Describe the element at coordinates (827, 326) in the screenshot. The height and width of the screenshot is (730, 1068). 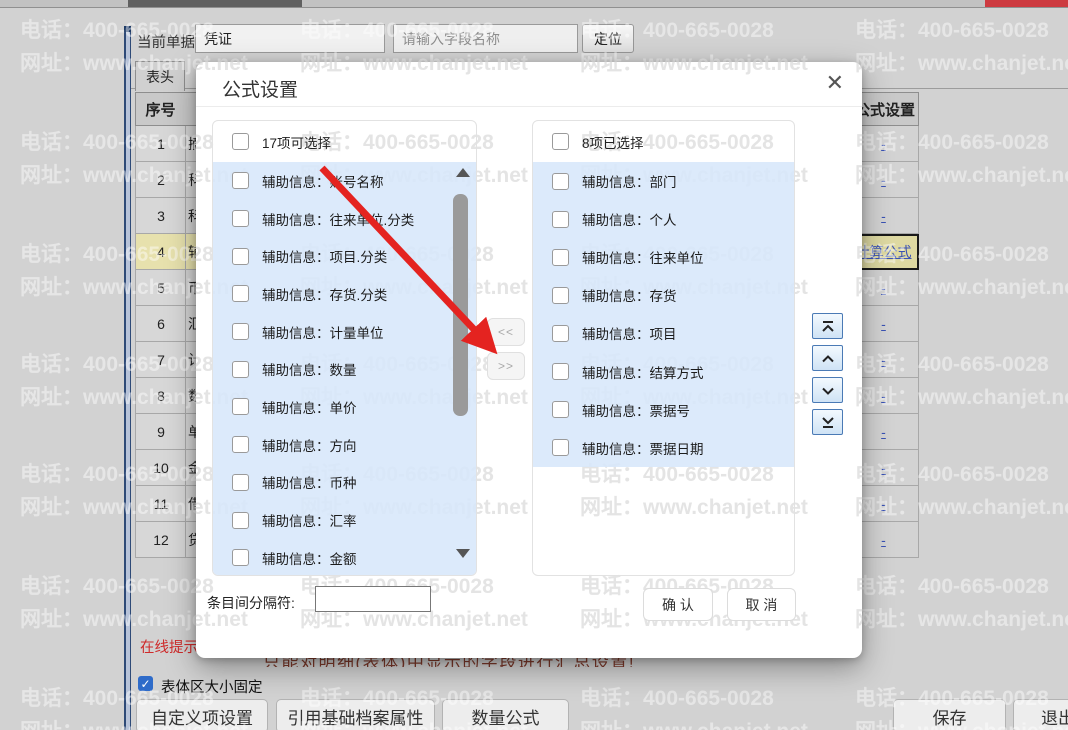
I see `move-top-button` at that location.